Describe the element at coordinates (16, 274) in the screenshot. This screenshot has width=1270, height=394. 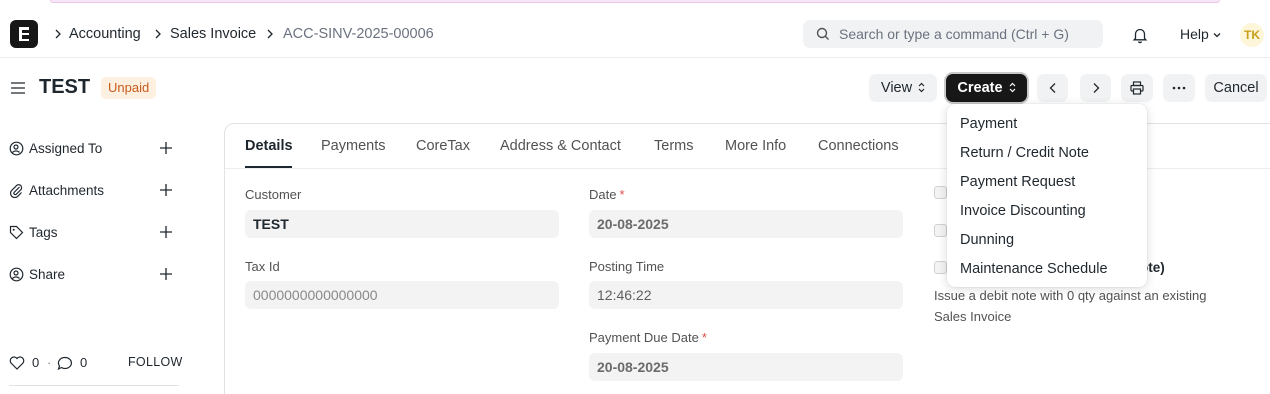
I see `share-icon` at that location.